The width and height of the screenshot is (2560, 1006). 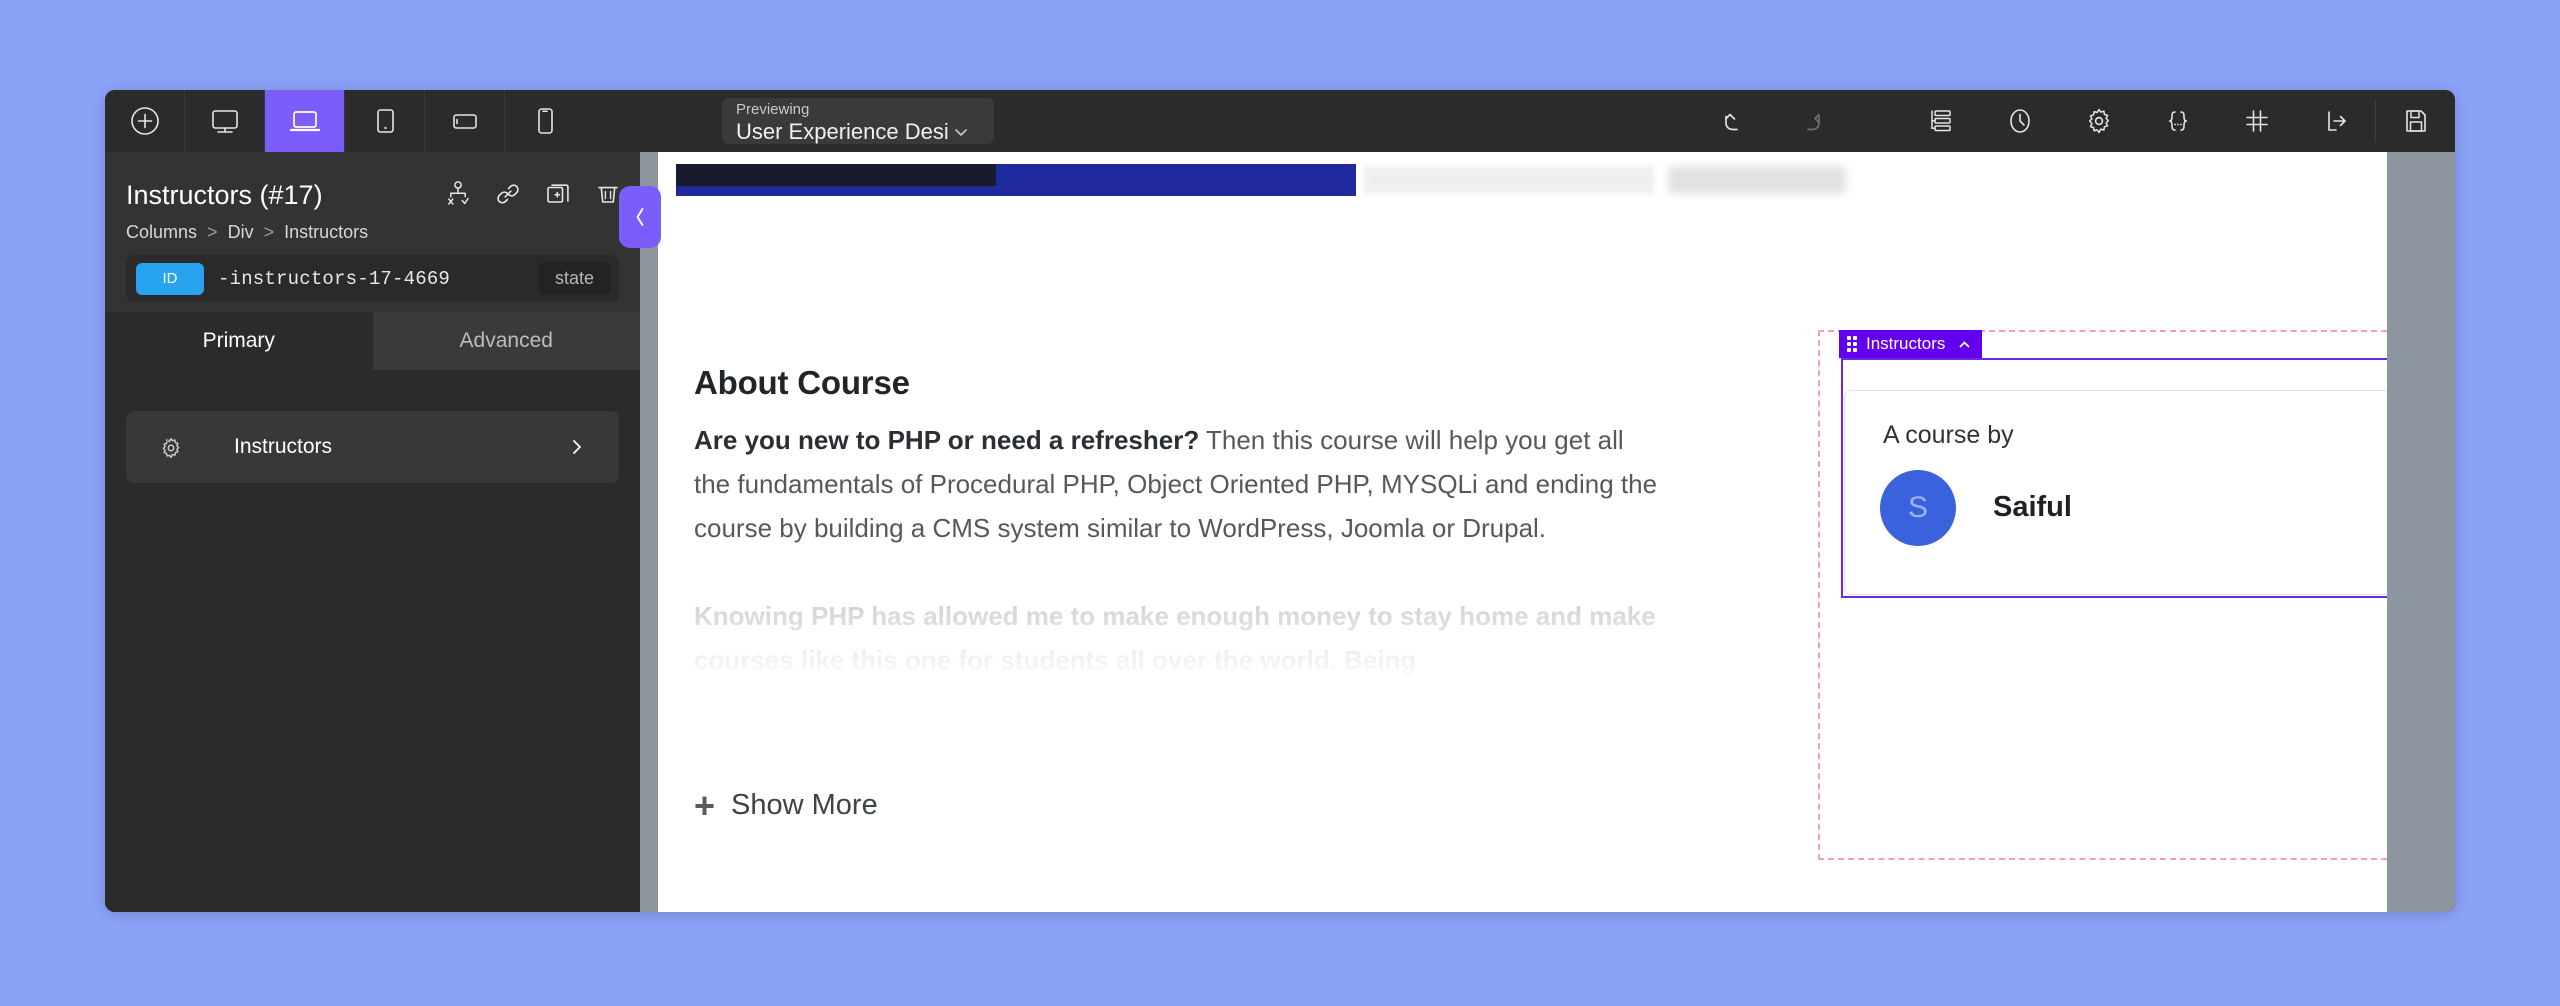 I want to click on preview-page-select: Previewing User Experience Desig, so click(x=858, y=121).